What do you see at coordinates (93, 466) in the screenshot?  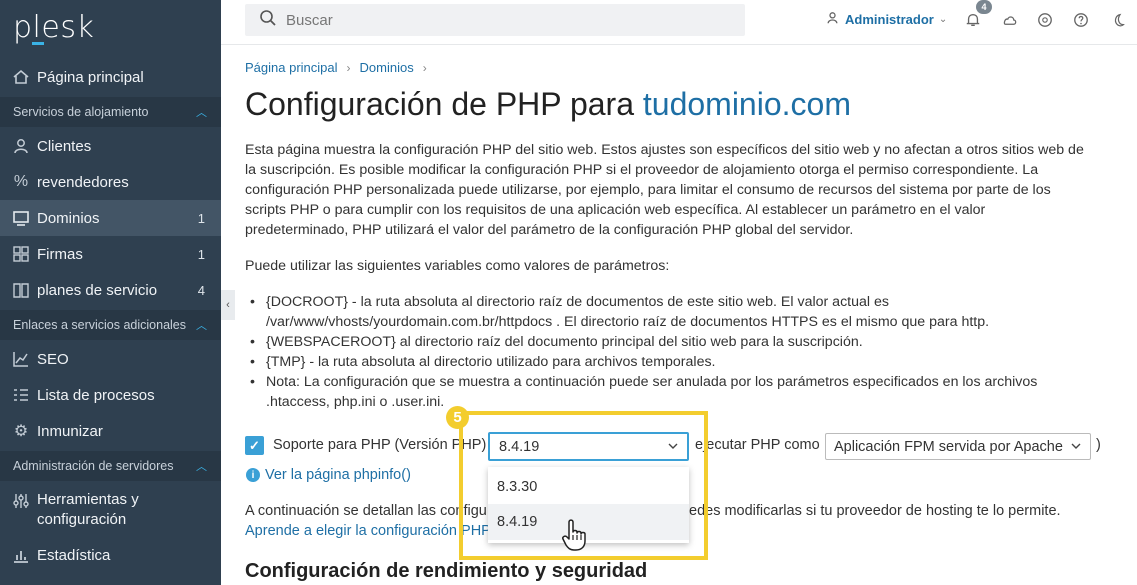 I see `section-label: Administración de servidores` at bounding box center [93, 466].